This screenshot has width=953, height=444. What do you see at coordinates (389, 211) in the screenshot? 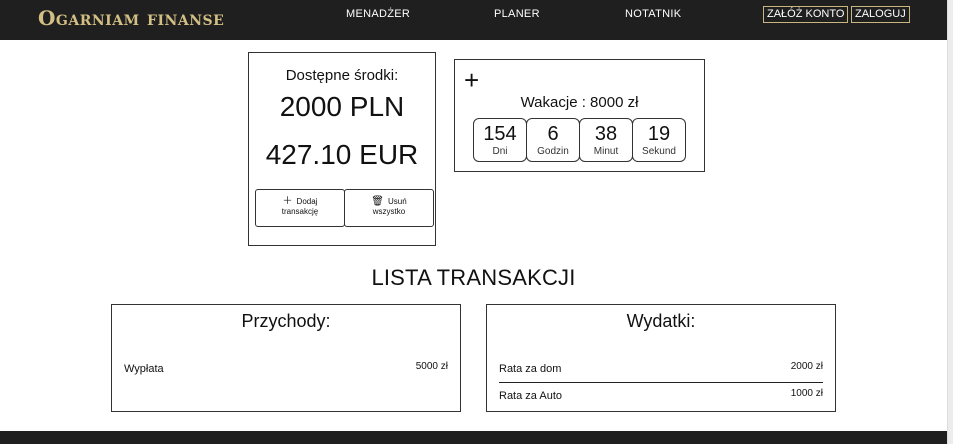
I see `delete-all-label-2: wszystko` at bounding box center [389, 211].